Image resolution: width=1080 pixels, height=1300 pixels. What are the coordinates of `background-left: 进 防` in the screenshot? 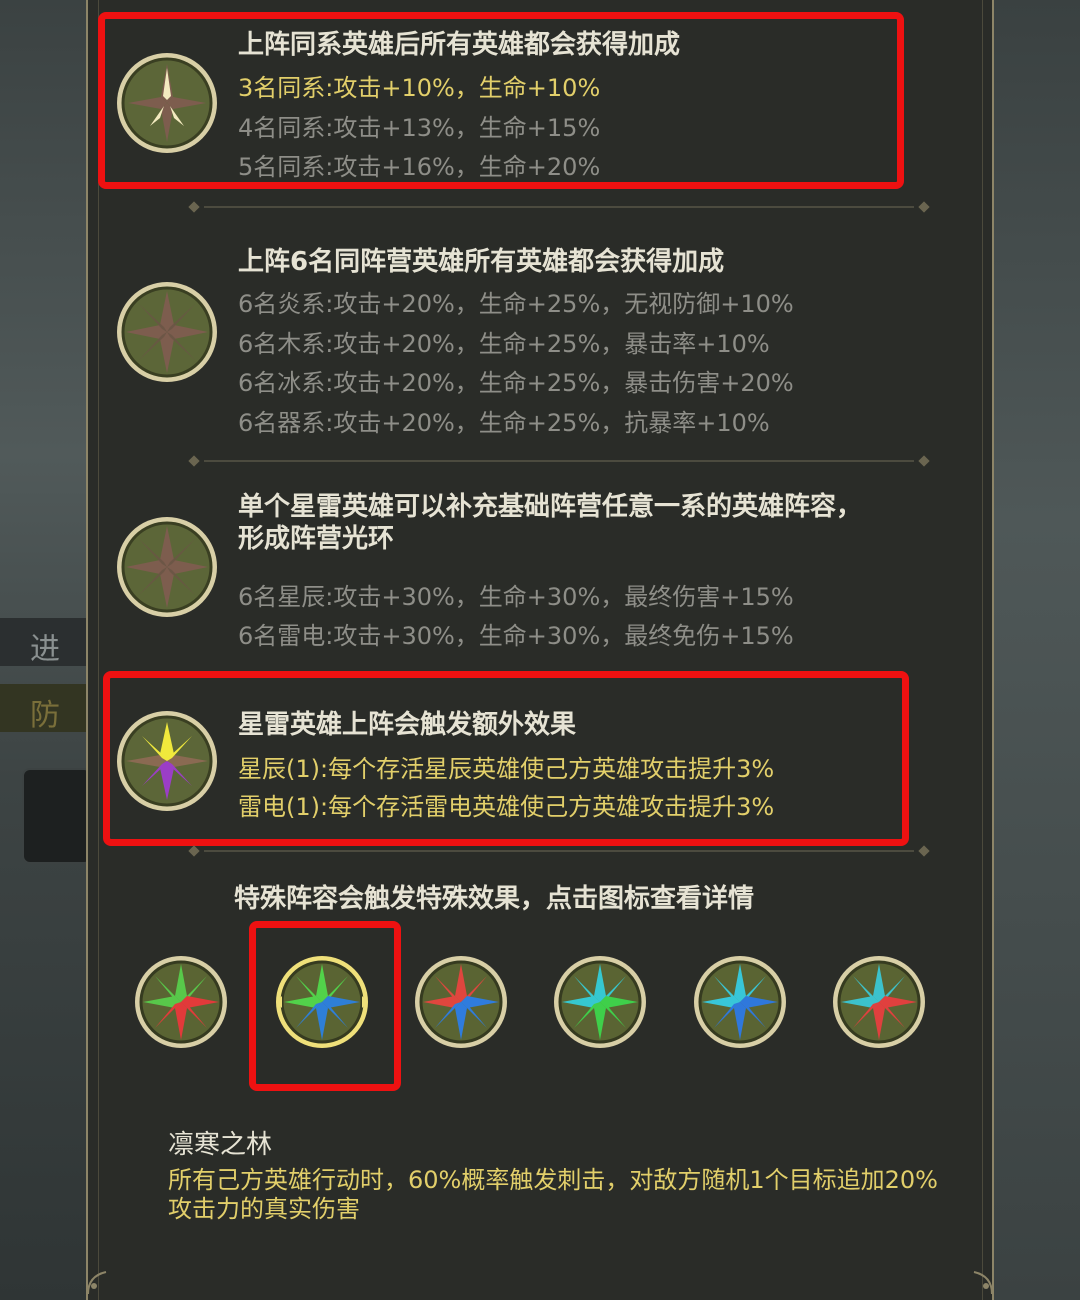 It's located at (46, 650).